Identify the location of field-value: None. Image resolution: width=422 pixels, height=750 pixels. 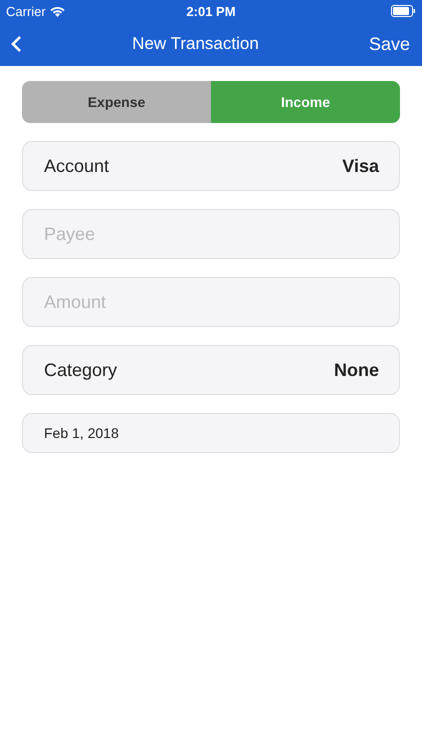
(356, 370).